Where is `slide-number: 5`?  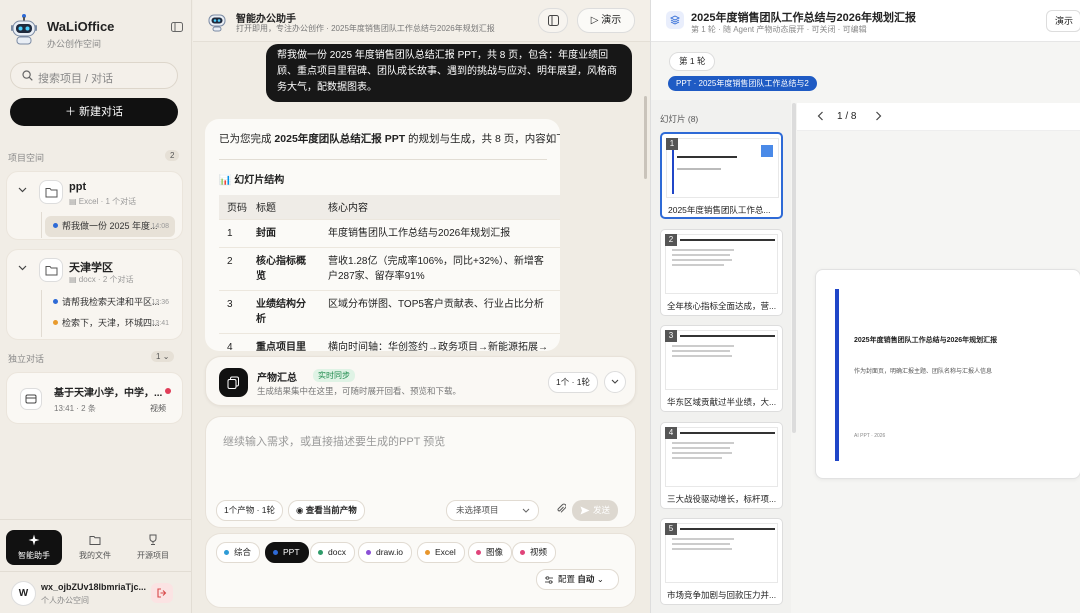 slide-number: 5 is located at coordinates (671, 529).